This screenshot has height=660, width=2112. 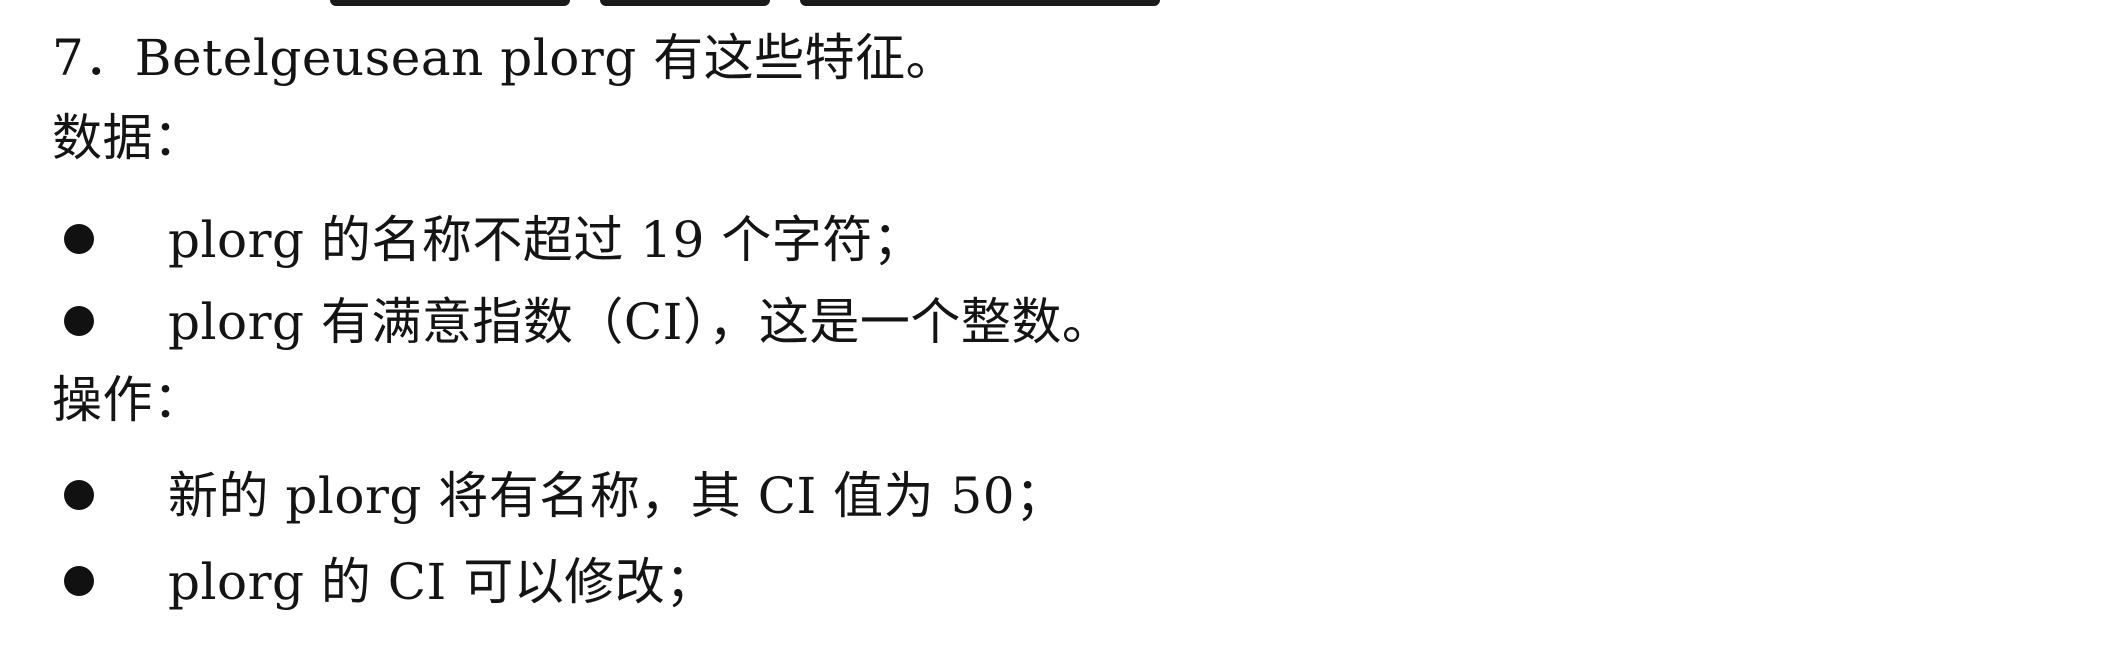 I want to click on operations-heading: 操作：, so click(x=128, y=400).